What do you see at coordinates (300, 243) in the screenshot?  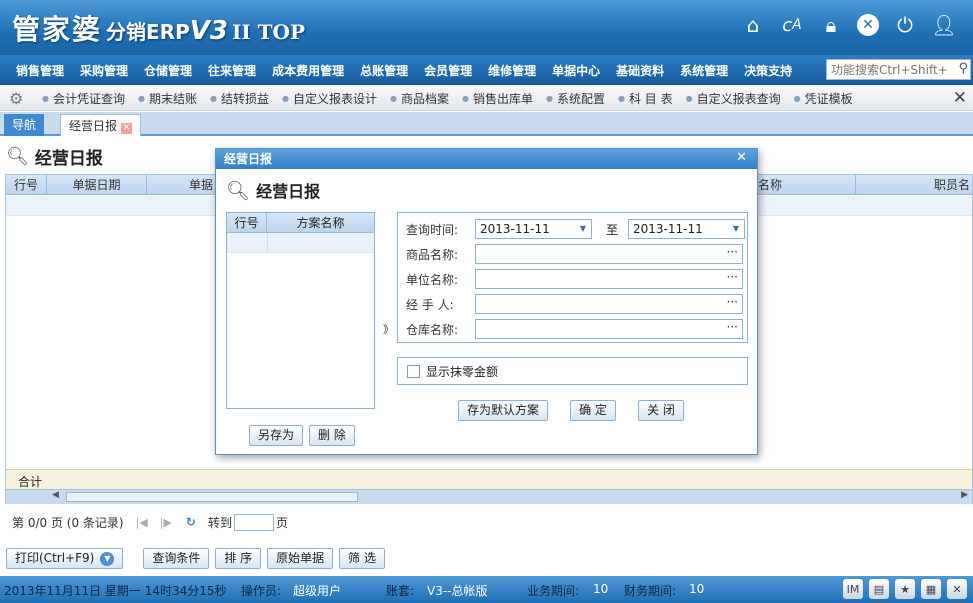 I see `scheme-row` at bounding box center [300, 243].